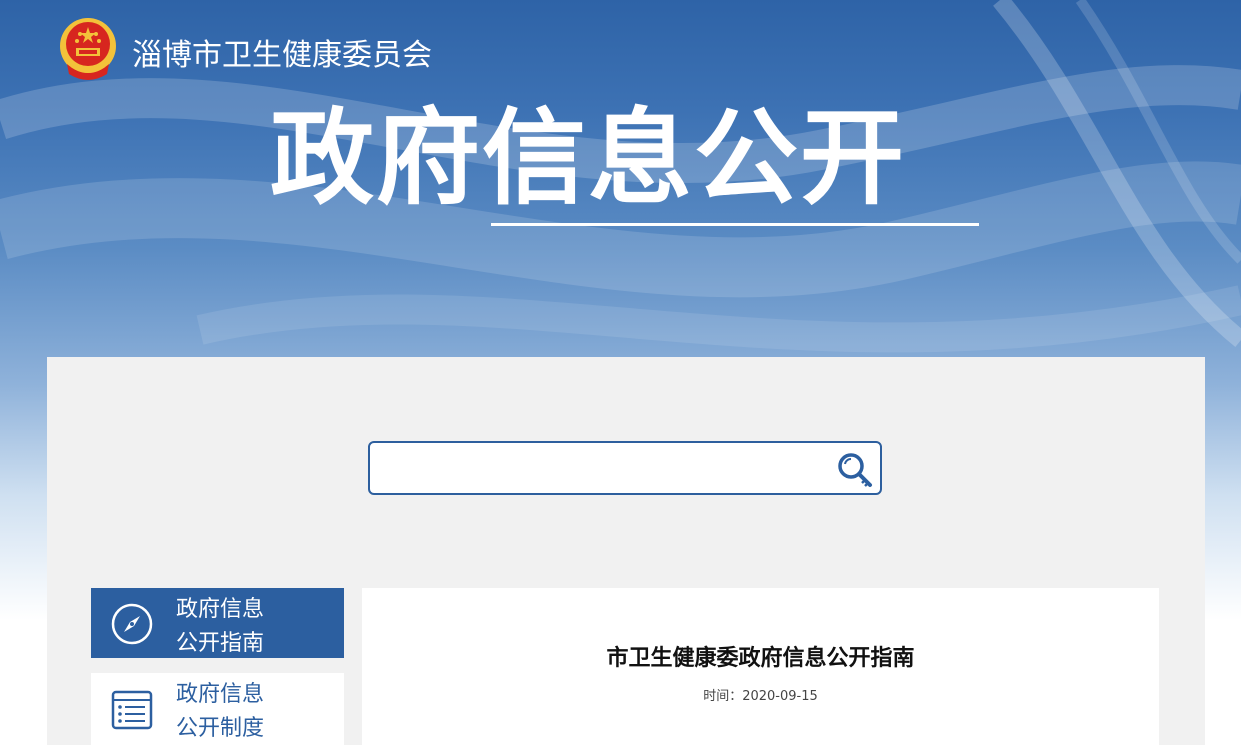 This screenshot has width=1241, height=745. What do you see at coordinates (723, 696) in the screenshot?
I see `time-label: 时间：` at bounding box center [723, 696].